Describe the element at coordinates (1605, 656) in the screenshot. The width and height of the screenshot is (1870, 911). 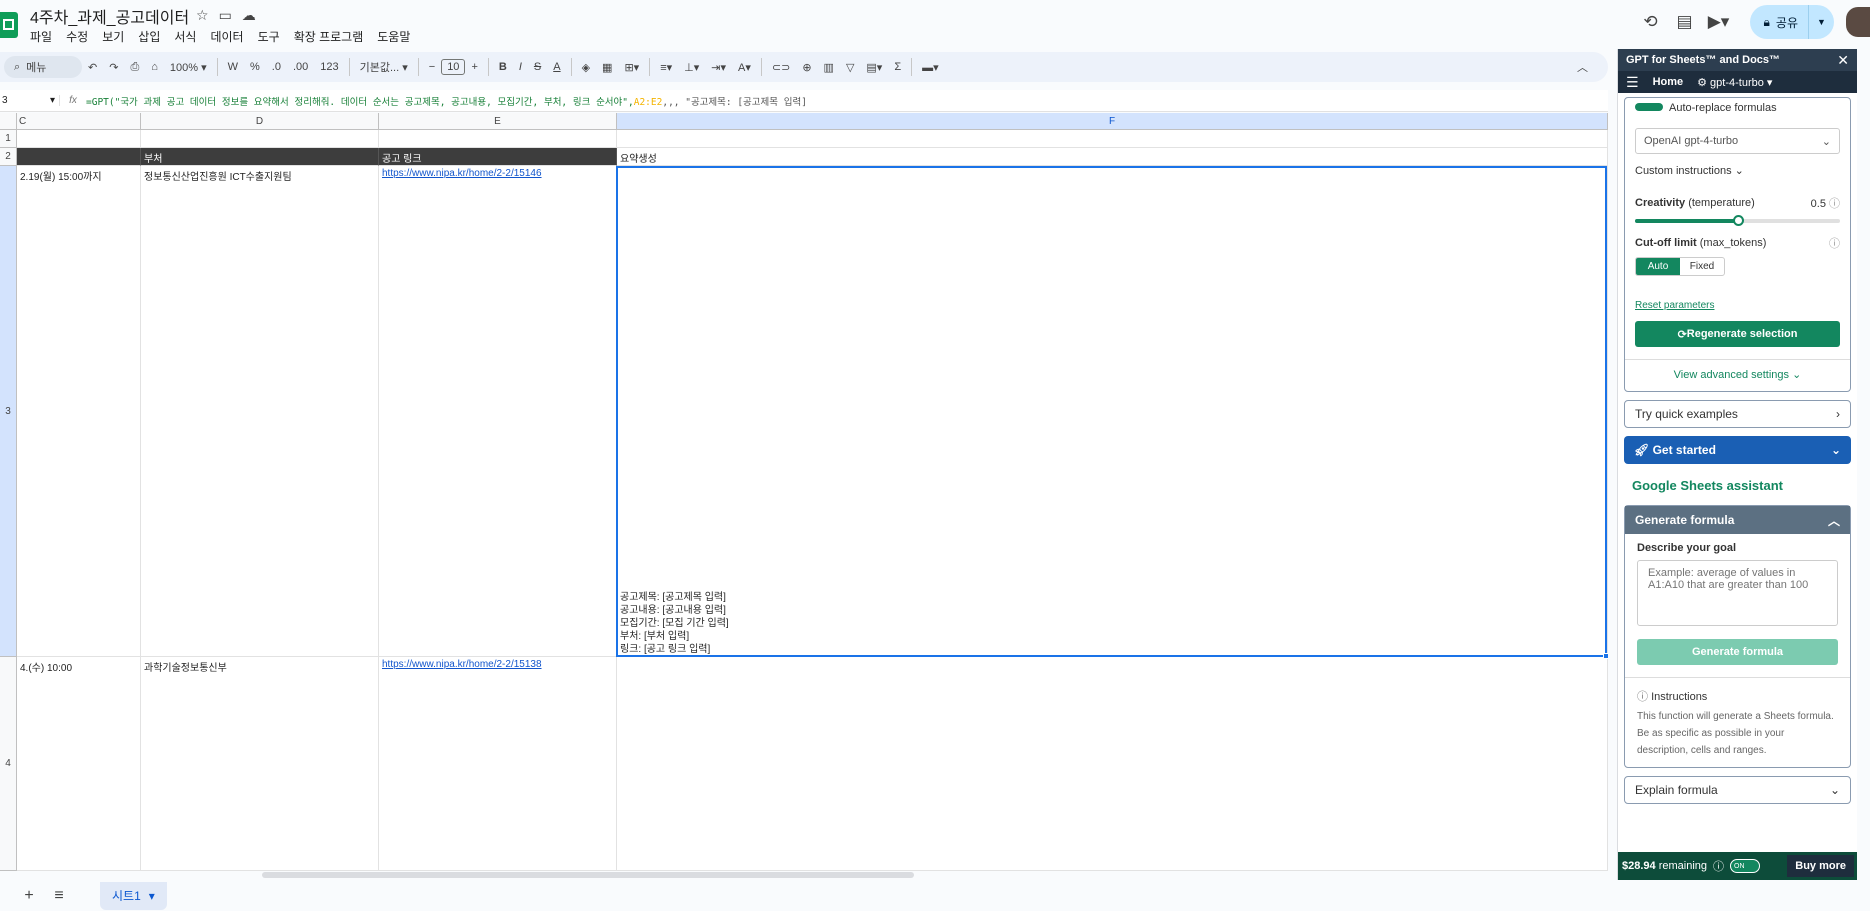
I see `fill-handle` at that location.